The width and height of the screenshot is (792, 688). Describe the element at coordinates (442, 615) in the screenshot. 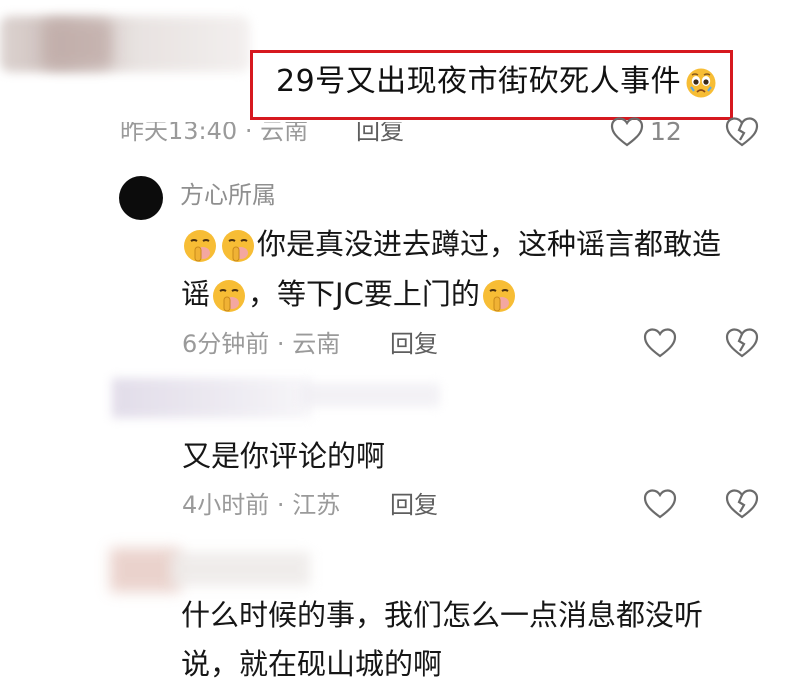

I see `comment-3-line-1: 什么时候的事，我们怎么一点消息都没听` at that location.